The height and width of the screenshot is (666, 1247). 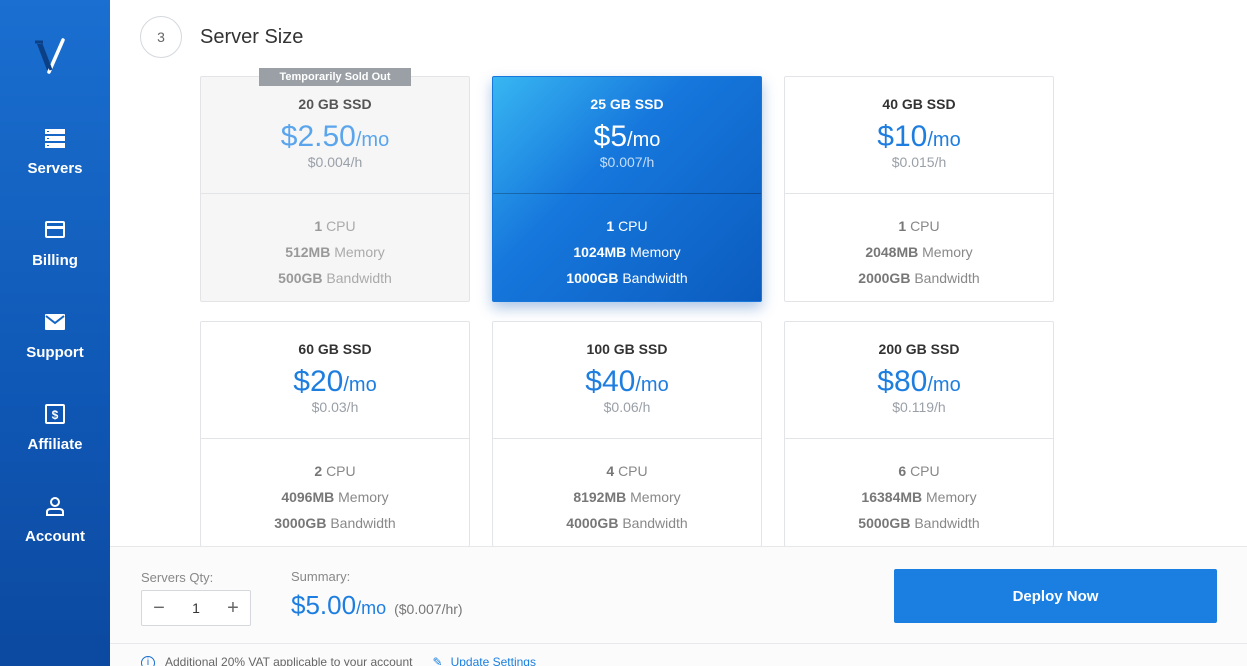 I want to click on decrement-button: −, so click(x=159, y=608).